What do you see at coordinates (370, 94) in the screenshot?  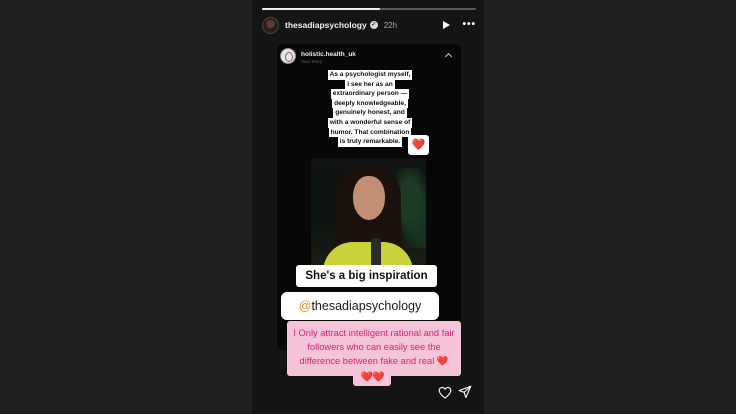 I see `quote-line: extraordinary person —` at bounding box center [370, 94].